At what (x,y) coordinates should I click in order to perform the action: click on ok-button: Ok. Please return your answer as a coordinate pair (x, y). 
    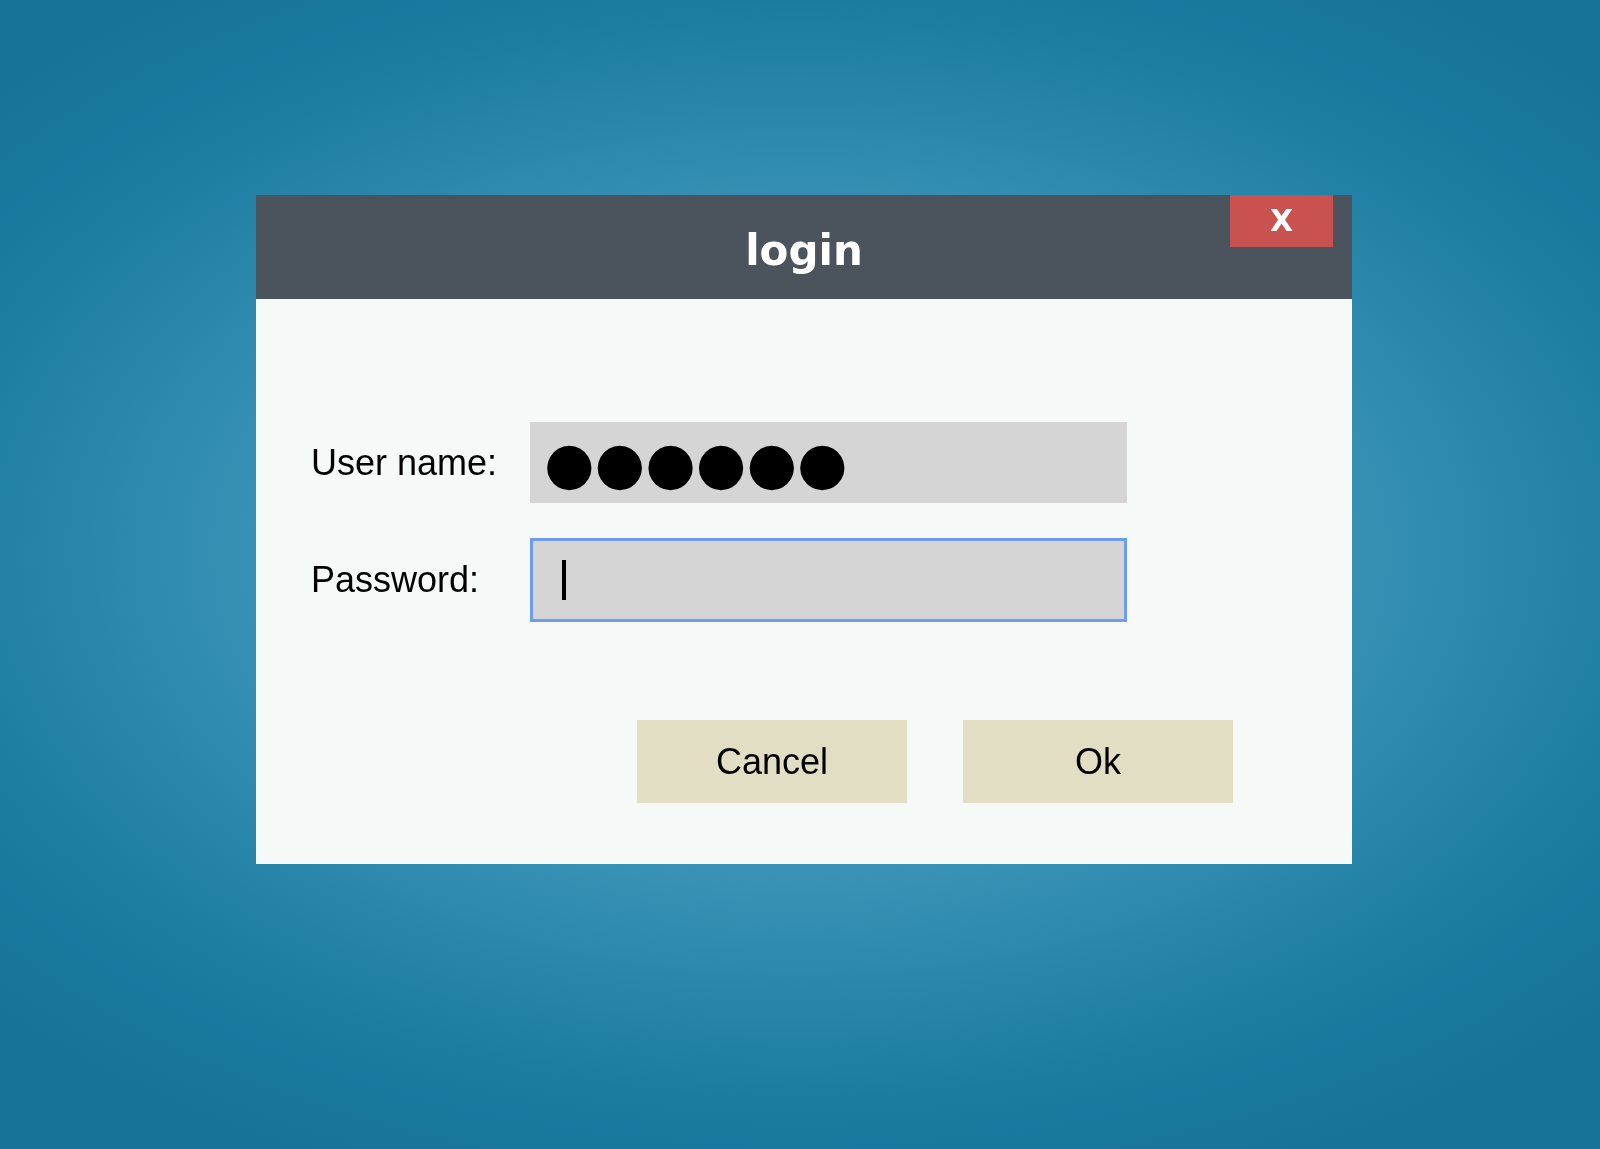
    Looking at the image, I should click on (1098, 761).